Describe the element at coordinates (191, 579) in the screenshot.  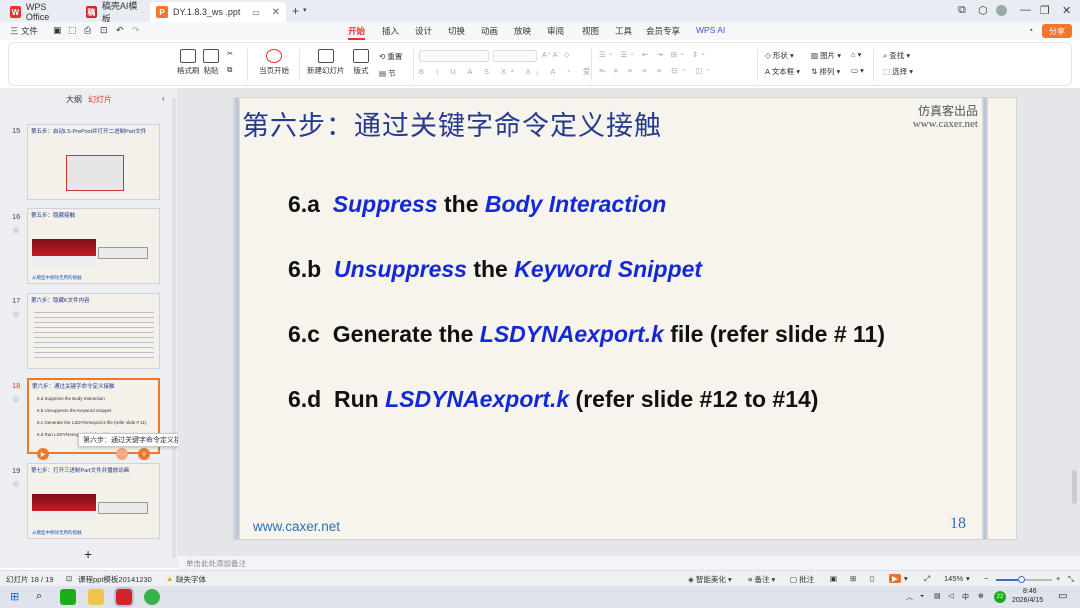
I see `missing-font: 缺失字体` at that location.